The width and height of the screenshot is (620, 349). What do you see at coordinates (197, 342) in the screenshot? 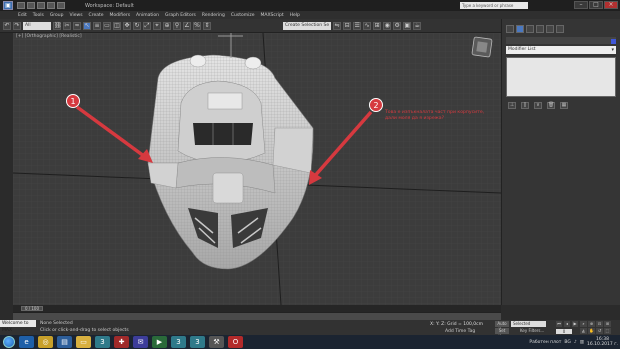
I see `3dsmax-icon-3: 3` at bounding box center [197, 342].